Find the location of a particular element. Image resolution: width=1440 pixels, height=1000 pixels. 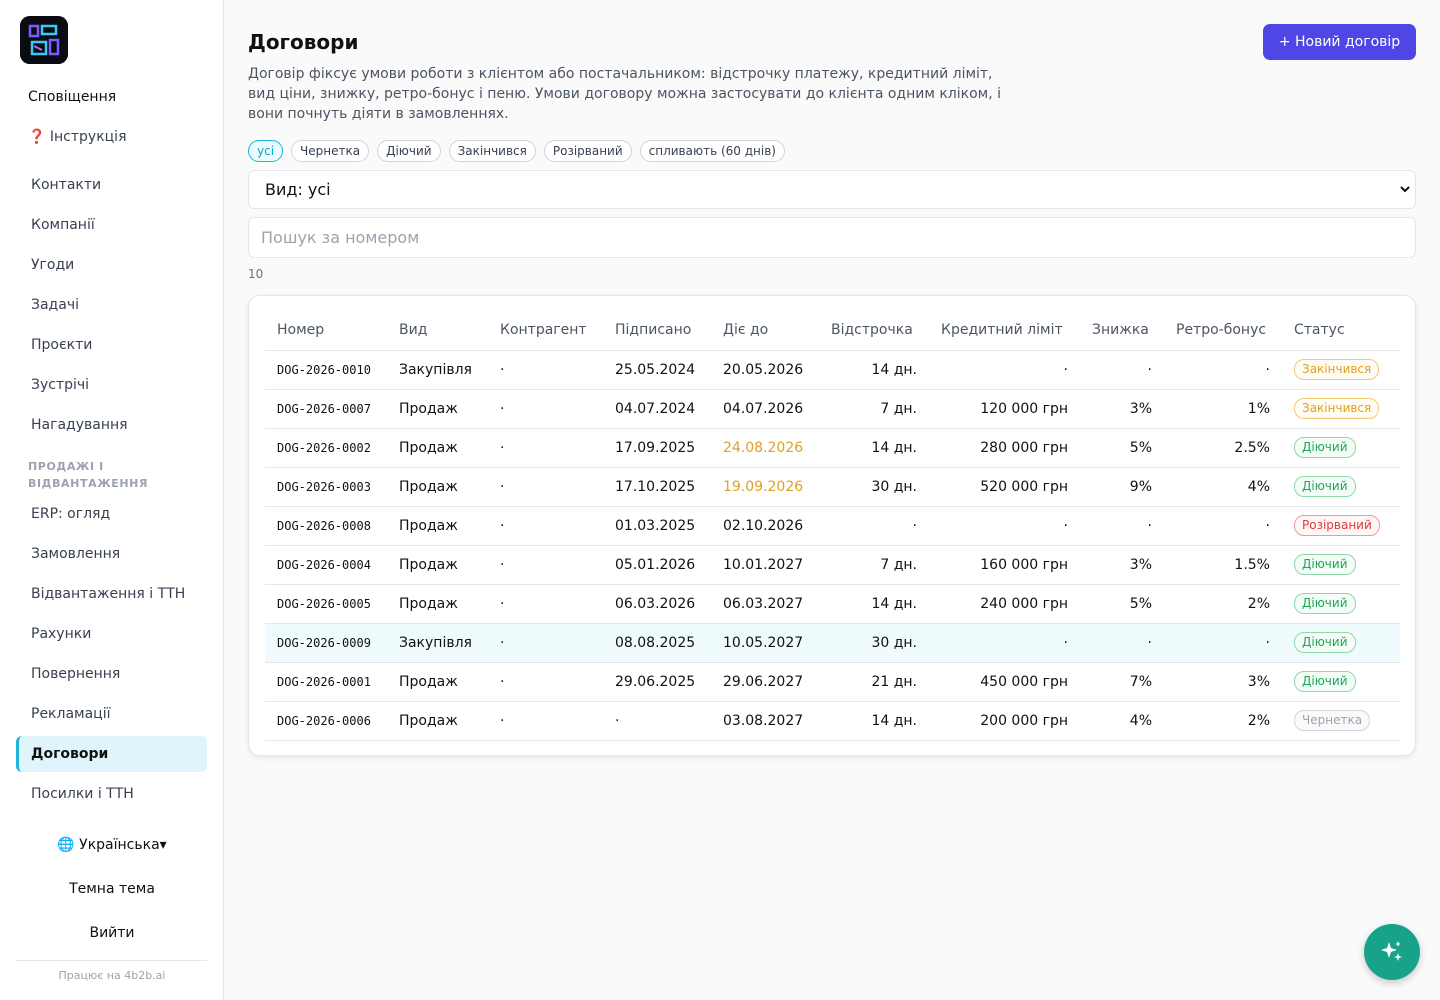

sparkle-icon is located at coordinates (1391, 951).